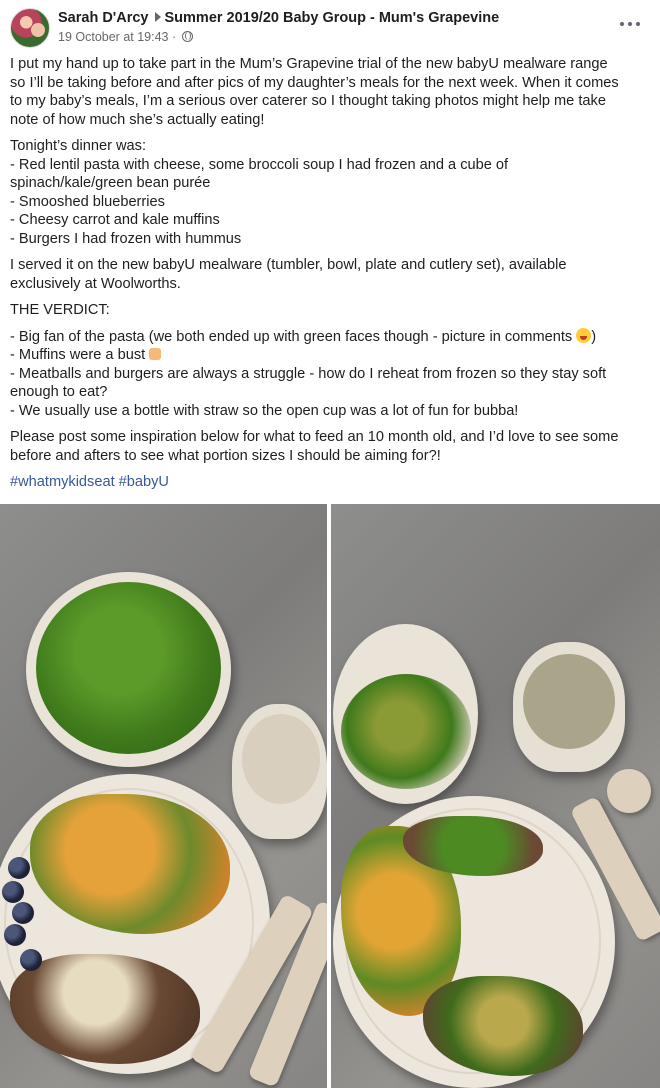 The height and width of the screenshot is (1088, 660). Describe the element at coordinates (78, 355) in the screenshot. I see `text-line: - Muffins were a bust` at that location.